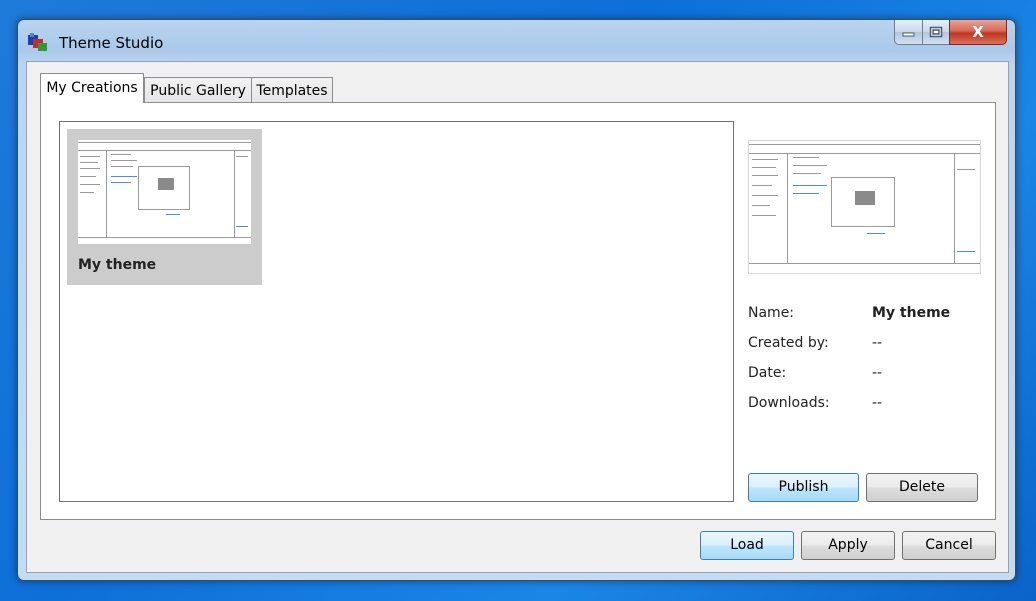  Describe the element at coordinates (922, 487) in the screenshot. I see `delete-button: Delete` at that location.